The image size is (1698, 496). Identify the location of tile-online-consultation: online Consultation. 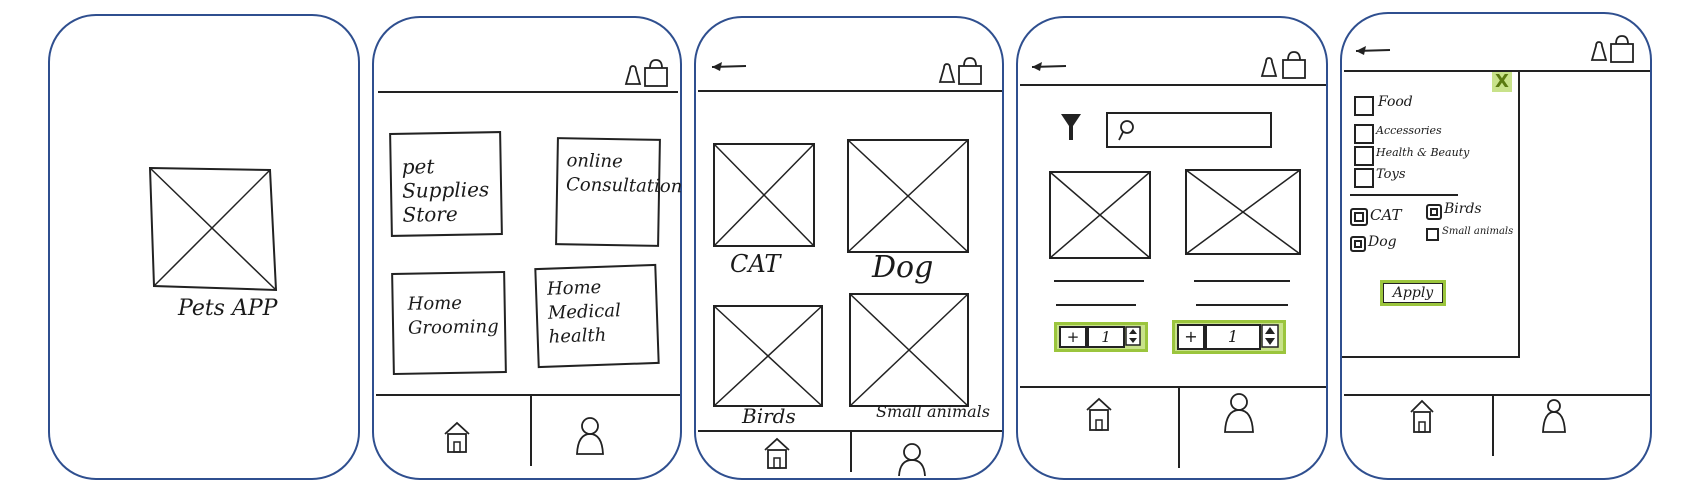
(619, 192).